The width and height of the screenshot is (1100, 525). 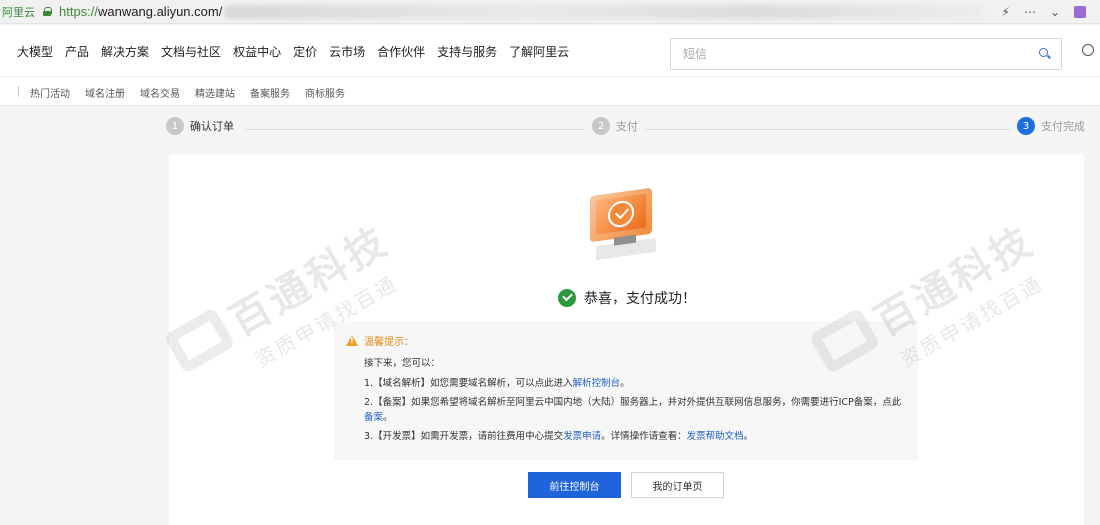 I want to click on monitor-graphic, so click(x=621, y=215).